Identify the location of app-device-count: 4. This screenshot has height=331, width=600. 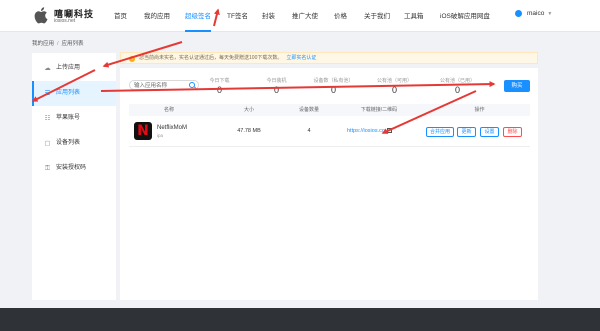
(309, 131).